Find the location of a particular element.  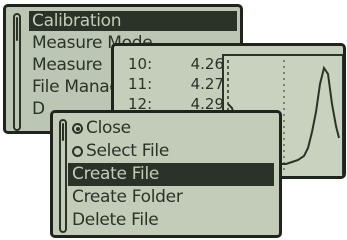

option-create-file: Create File is located at coordinates (171, 174).